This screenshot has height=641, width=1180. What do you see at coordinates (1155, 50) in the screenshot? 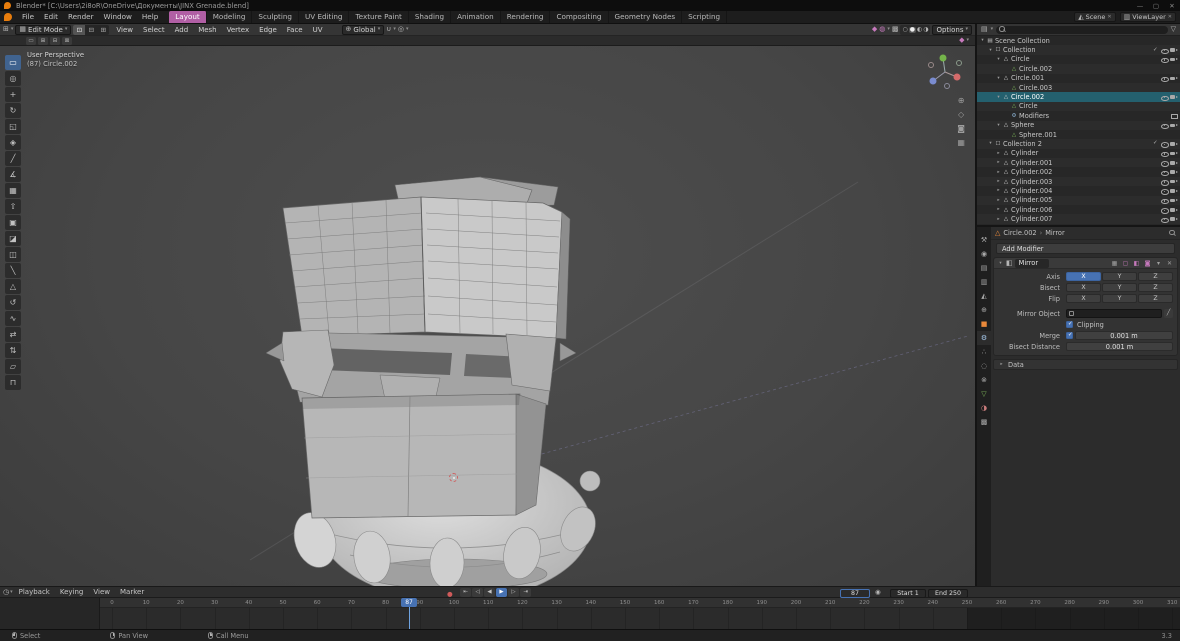
I see `exclude-checkbox` at bounding box center [1155, 50].